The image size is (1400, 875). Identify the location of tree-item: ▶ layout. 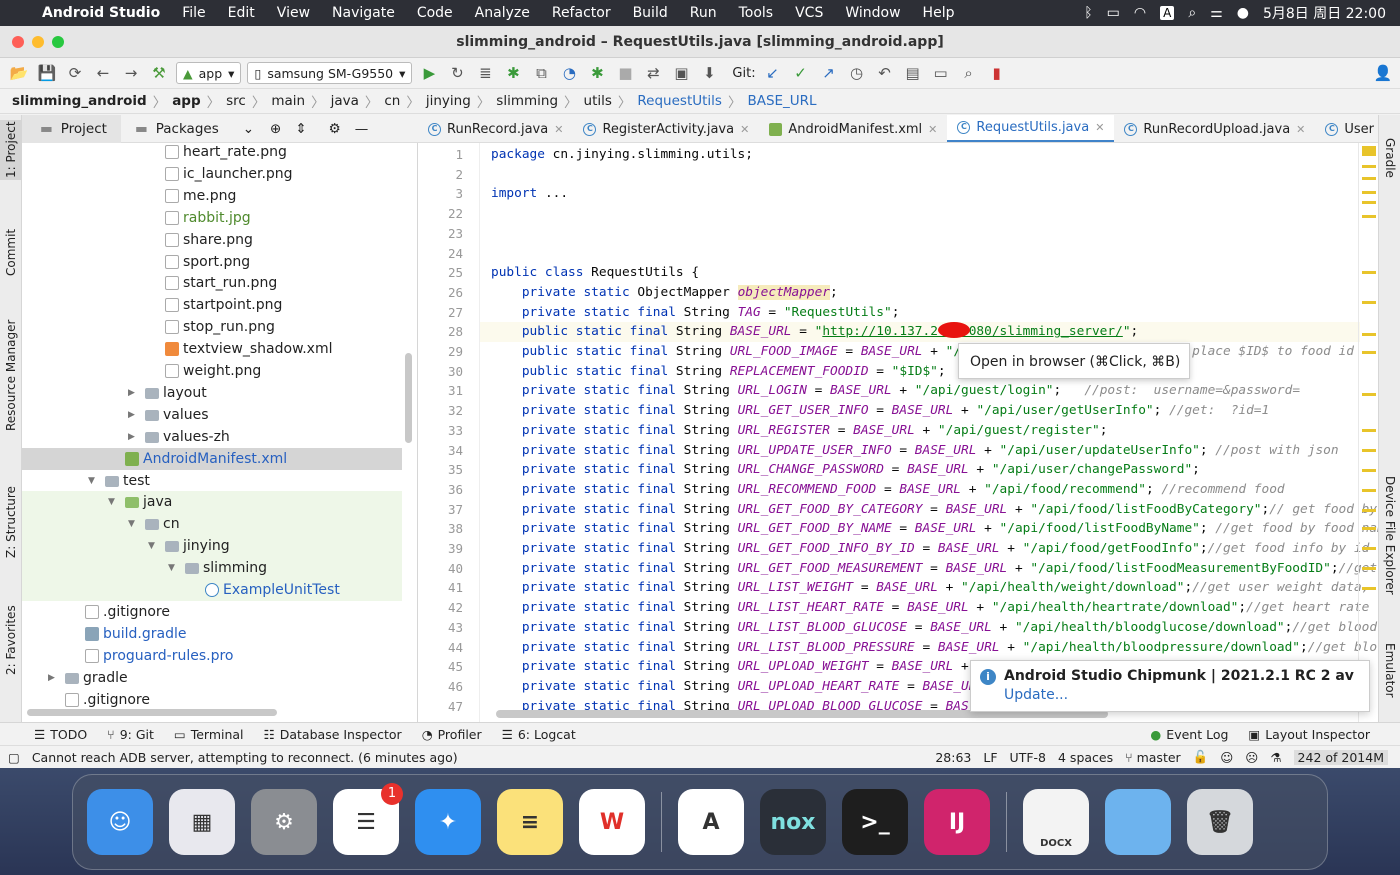
(212, 393).